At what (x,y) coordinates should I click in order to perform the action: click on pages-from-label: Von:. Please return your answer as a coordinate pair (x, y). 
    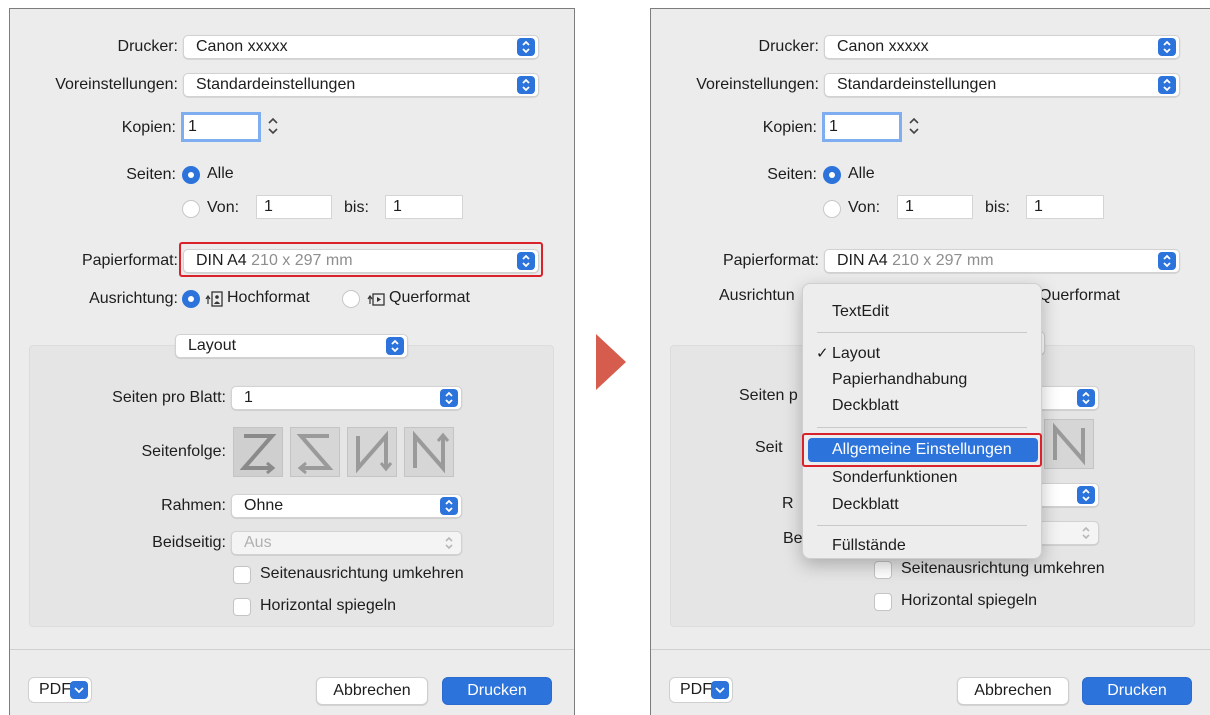
    Looking at the image, I should click on (864, 207).